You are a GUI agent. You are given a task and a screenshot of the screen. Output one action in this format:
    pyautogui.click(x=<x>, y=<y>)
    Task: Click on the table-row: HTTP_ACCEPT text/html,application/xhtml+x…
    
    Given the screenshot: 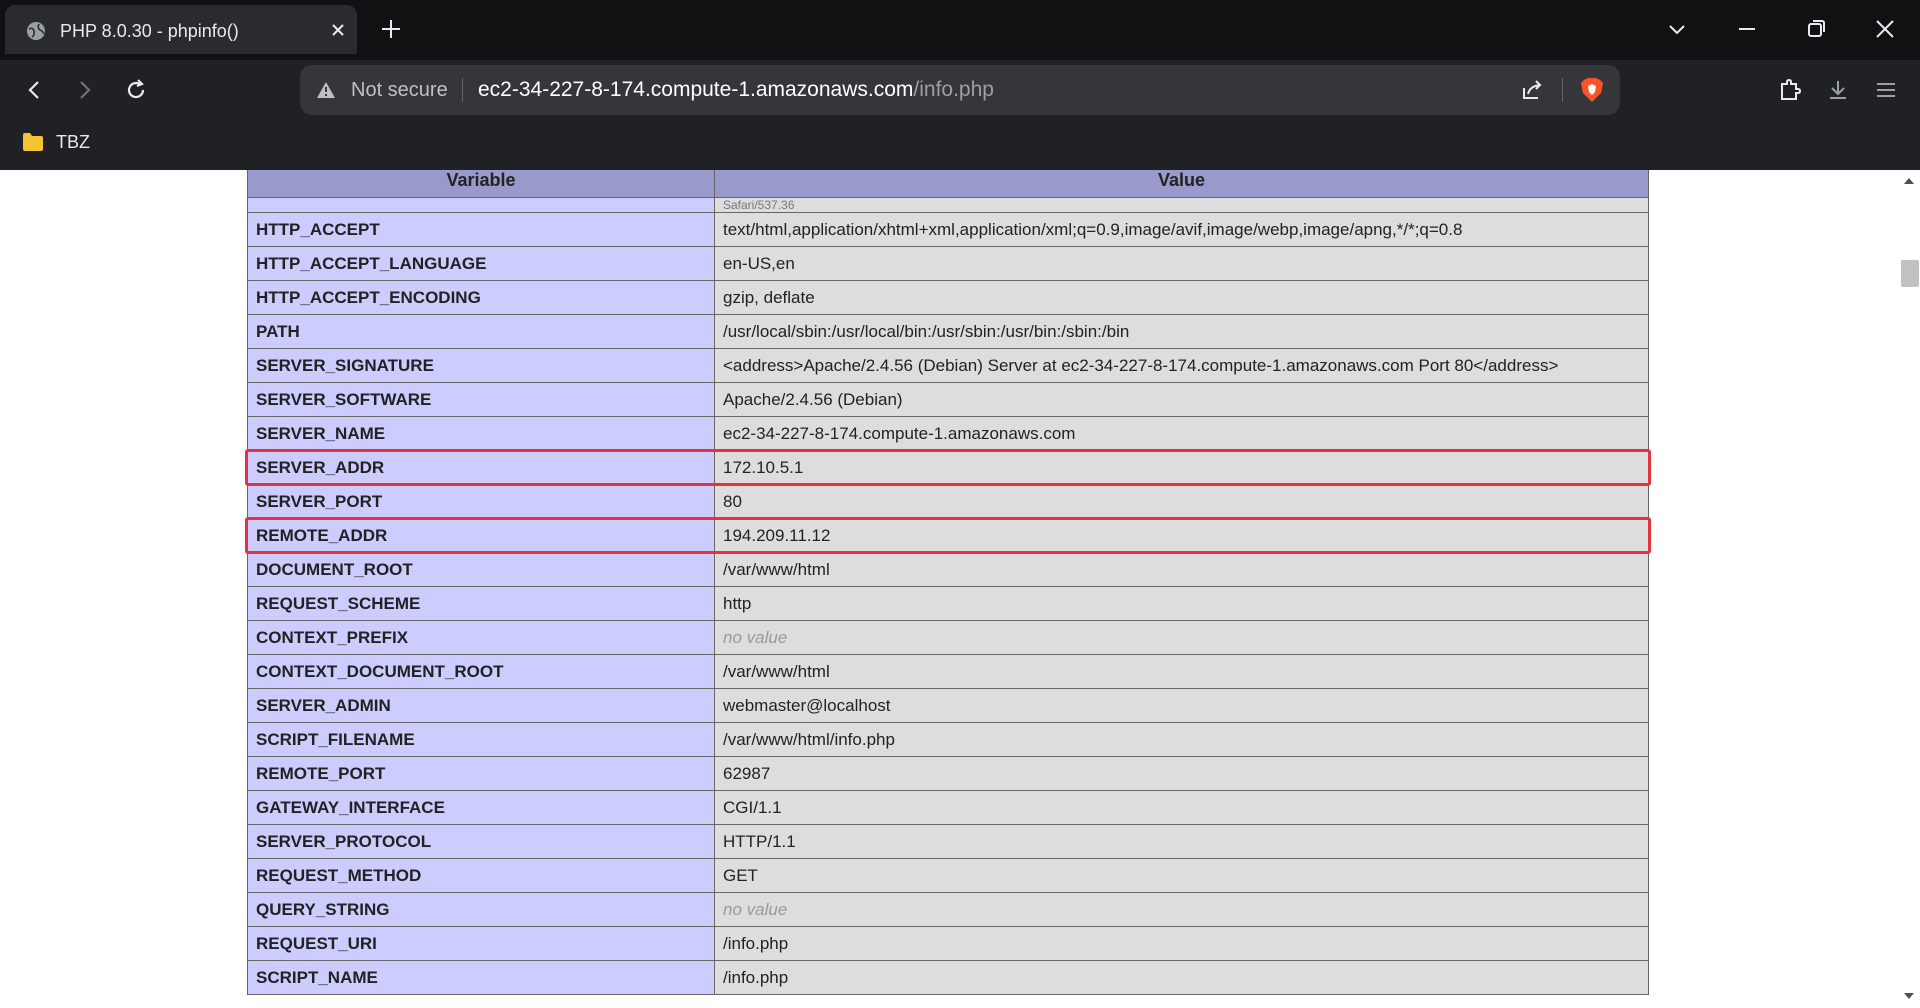 What is the action you would take?
    pyautogui.click(x=948, y=229)
    